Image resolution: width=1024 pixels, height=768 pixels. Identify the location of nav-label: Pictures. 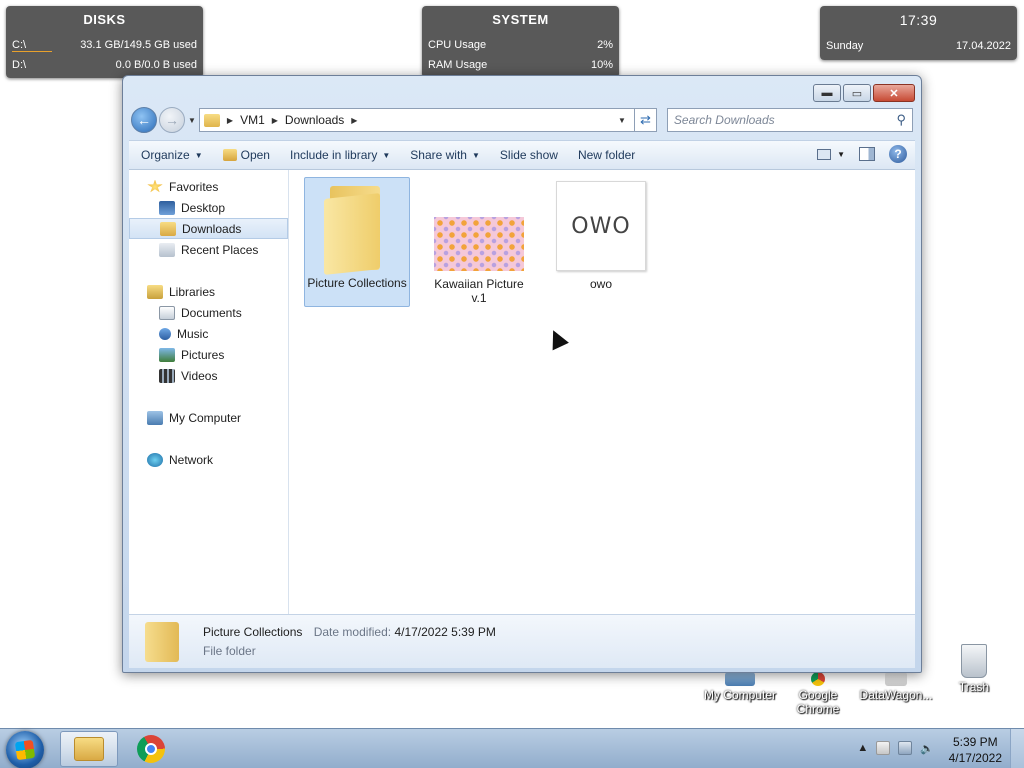
(203, 354).